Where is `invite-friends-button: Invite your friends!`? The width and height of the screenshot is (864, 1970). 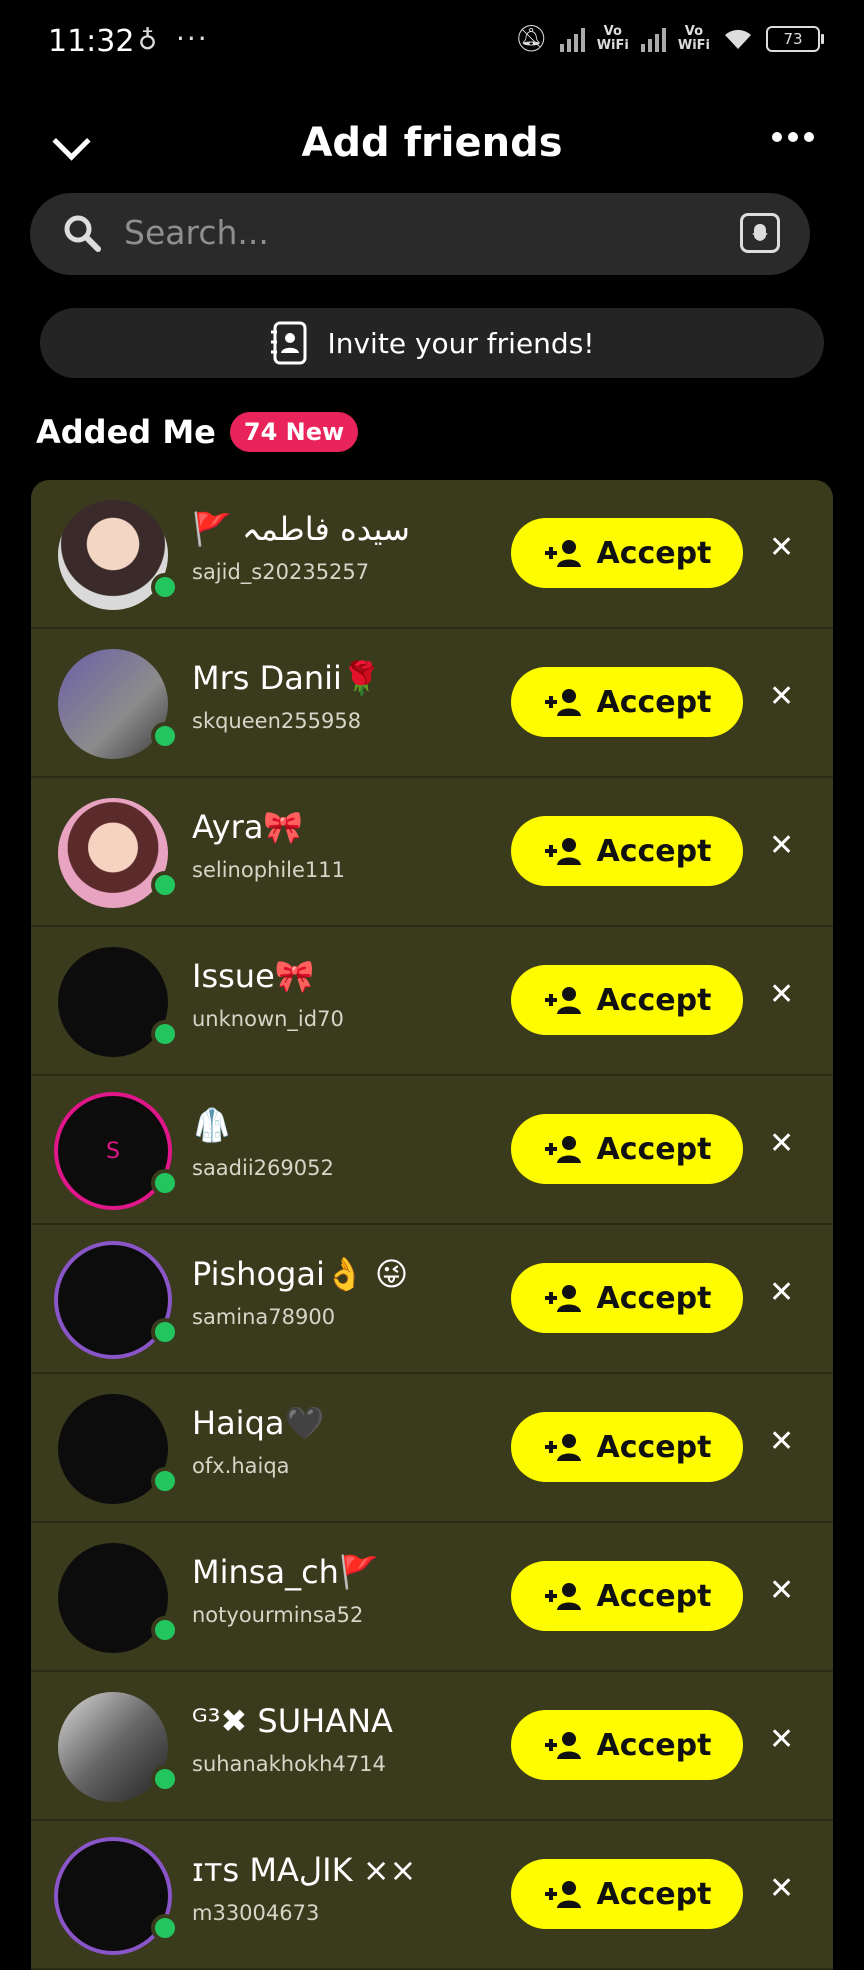 invite-friends-button: Invite your friends! is located at coordinates (432, 343).